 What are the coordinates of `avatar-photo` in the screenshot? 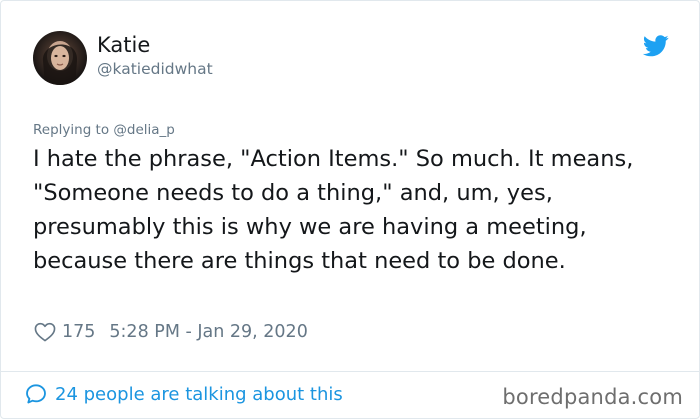 It's located at (60, 63).